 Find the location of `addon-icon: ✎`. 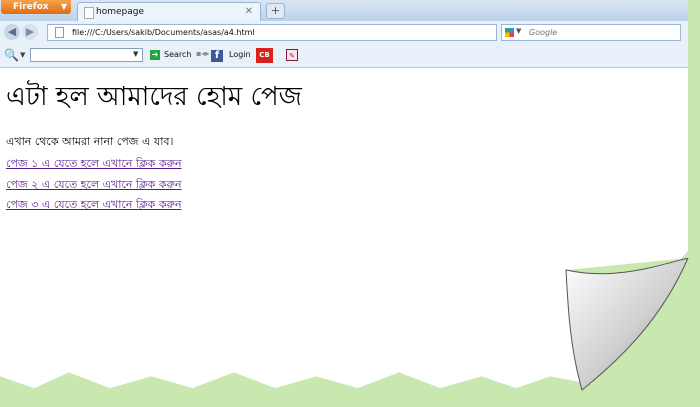

addon-icon: ✎ is located at coordinates (292, 55).